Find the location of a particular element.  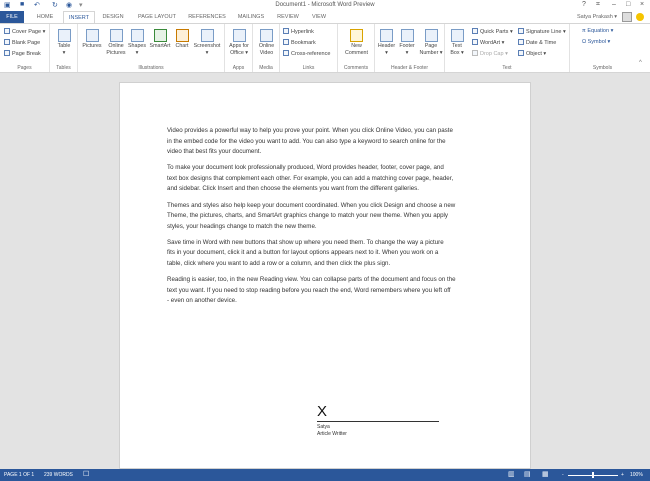

print-layout-icon: ▤ is located at coordinates (527, 475).